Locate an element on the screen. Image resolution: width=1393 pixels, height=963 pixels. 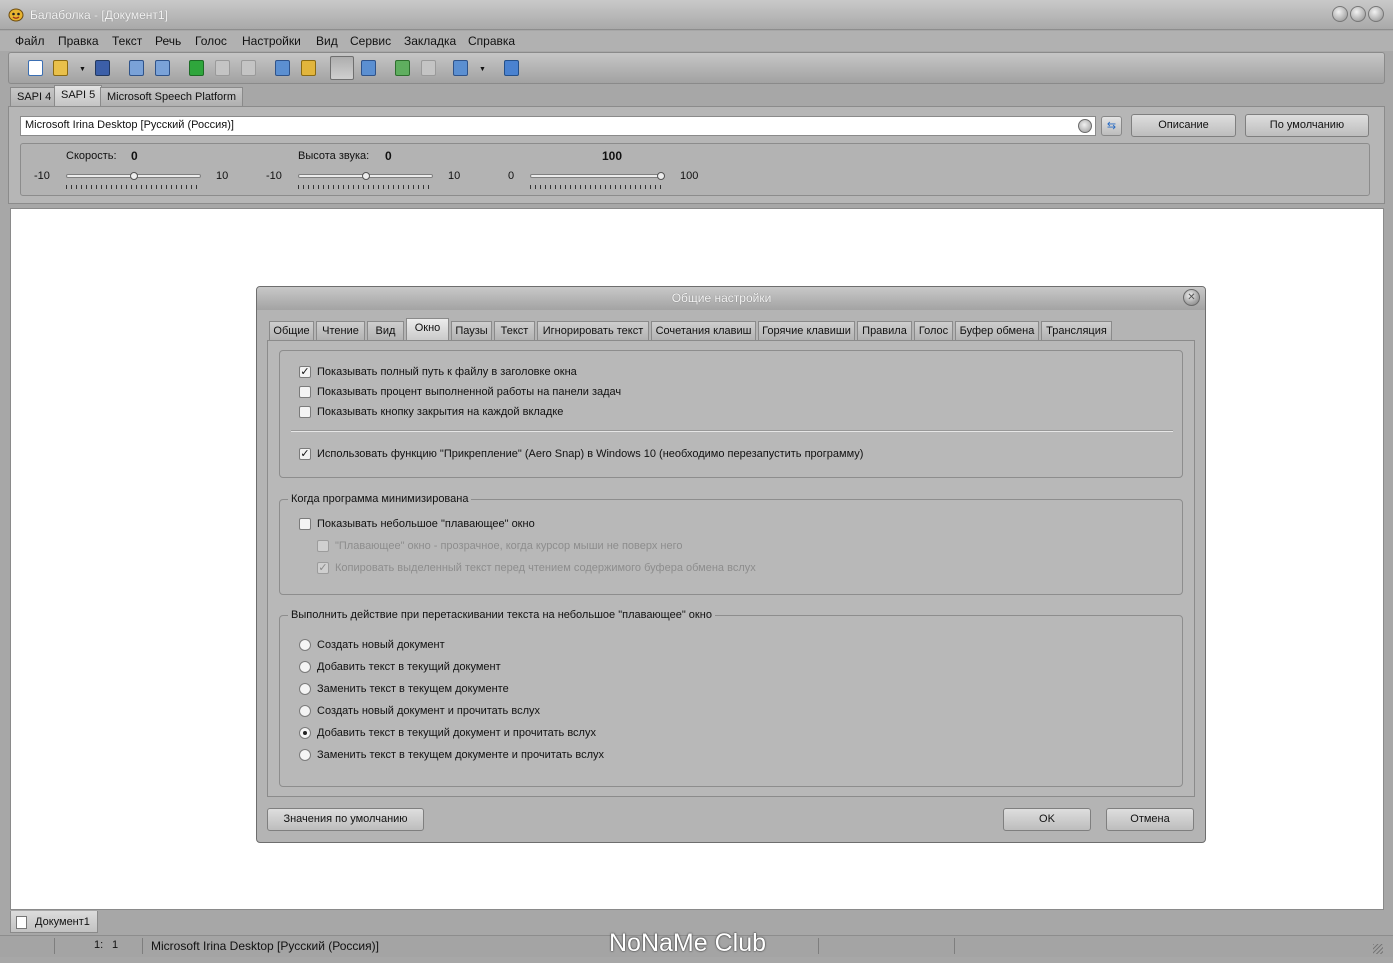
tab-sapi4: SAPI 4 is located at coordinates (34, 96).